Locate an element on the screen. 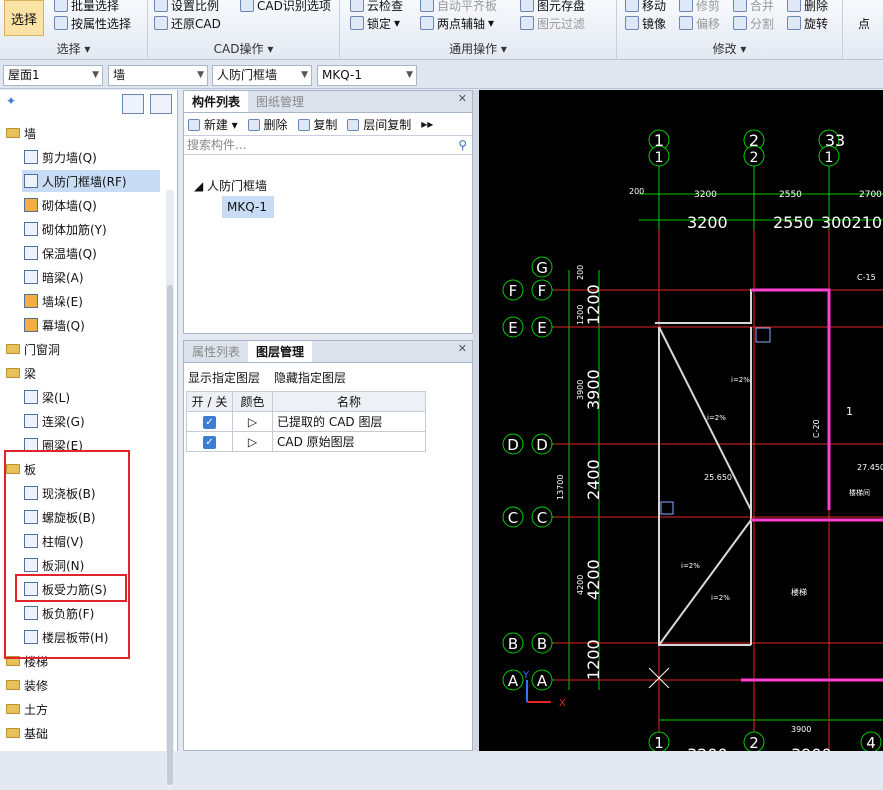  table-row: ✓ ▷ CAD 原始图层 is located at coordinates (306, 441).